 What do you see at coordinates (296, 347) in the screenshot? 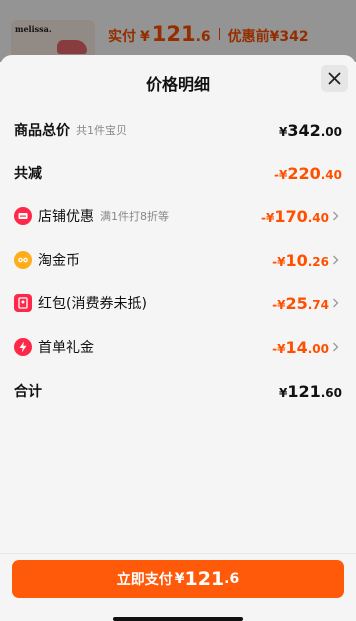
I see `firstorder-int: 14` at bounding box center [296, 347].